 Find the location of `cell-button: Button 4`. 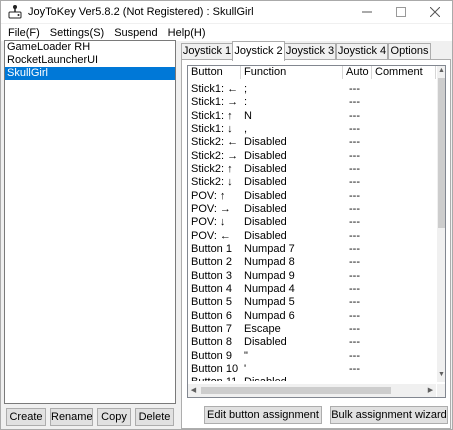

cell-button: Button 4 is located at coordinates (211, 288).